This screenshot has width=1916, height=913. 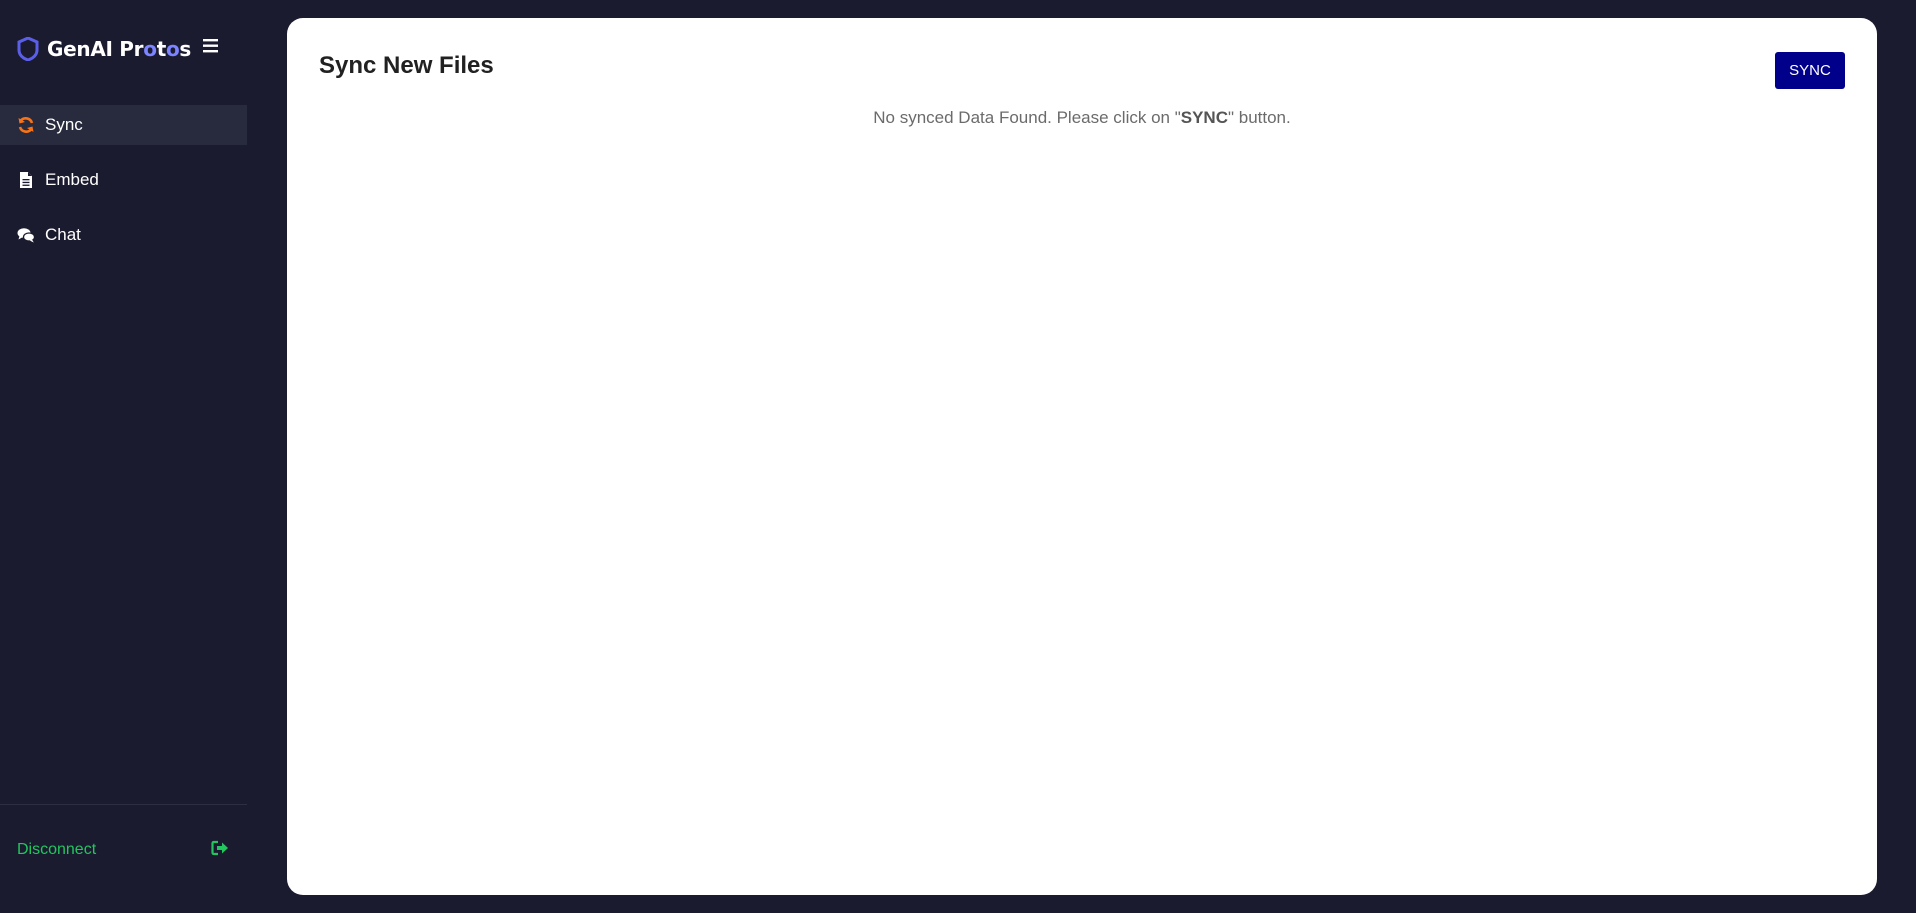 What do you see at coordinates (406, 65) in the screenshot?
I see `page-title: Sync New Files` at bounding box center [406, 65].